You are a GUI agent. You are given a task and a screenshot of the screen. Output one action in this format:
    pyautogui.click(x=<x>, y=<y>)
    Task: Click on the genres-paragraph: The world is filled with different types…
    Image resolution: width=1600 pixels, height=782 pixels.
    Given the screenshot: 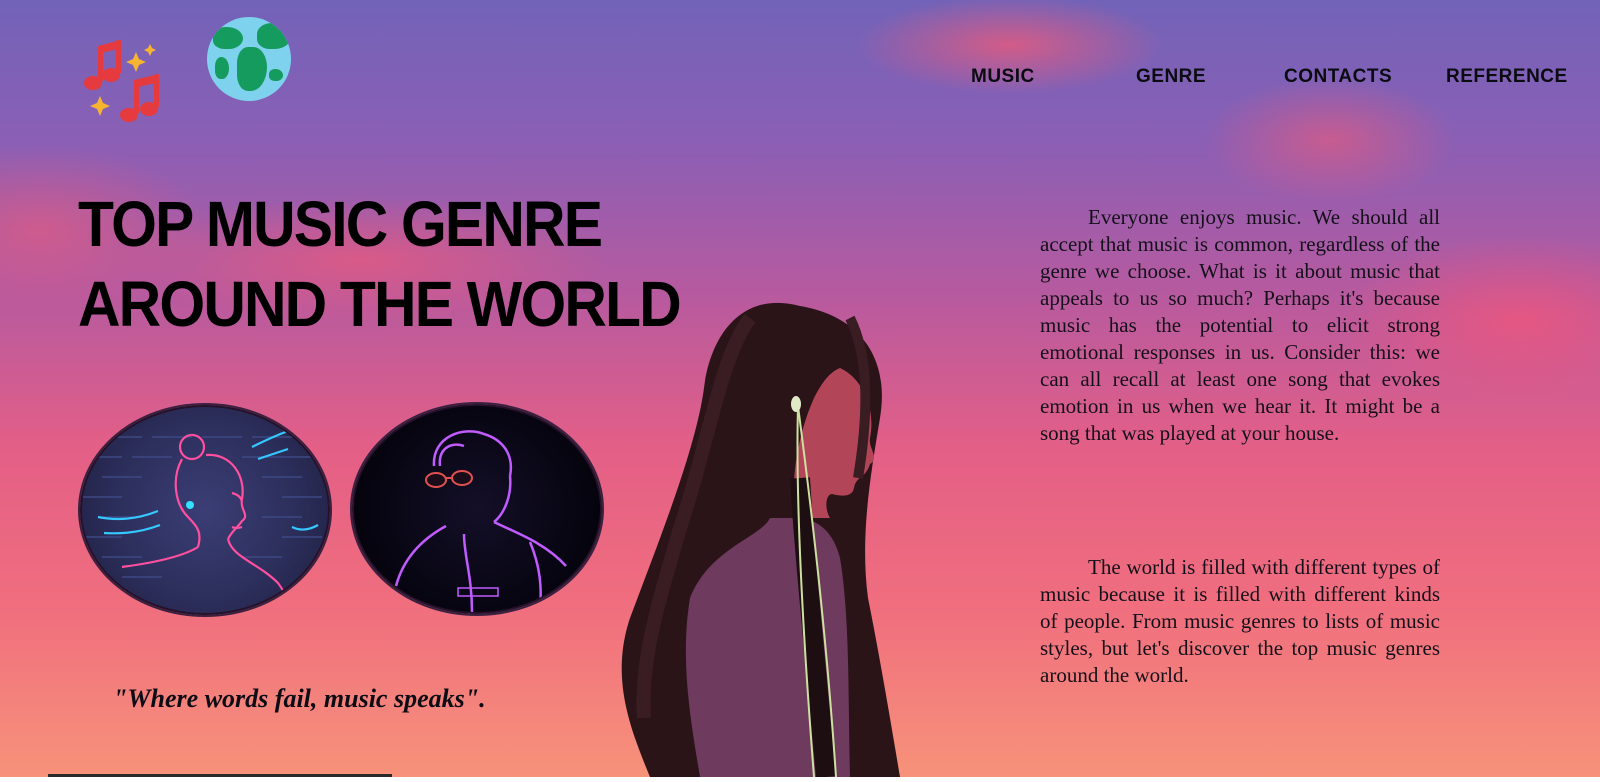 What is the action you would take?
    pyautogui.click(x=1240, y=621)
    